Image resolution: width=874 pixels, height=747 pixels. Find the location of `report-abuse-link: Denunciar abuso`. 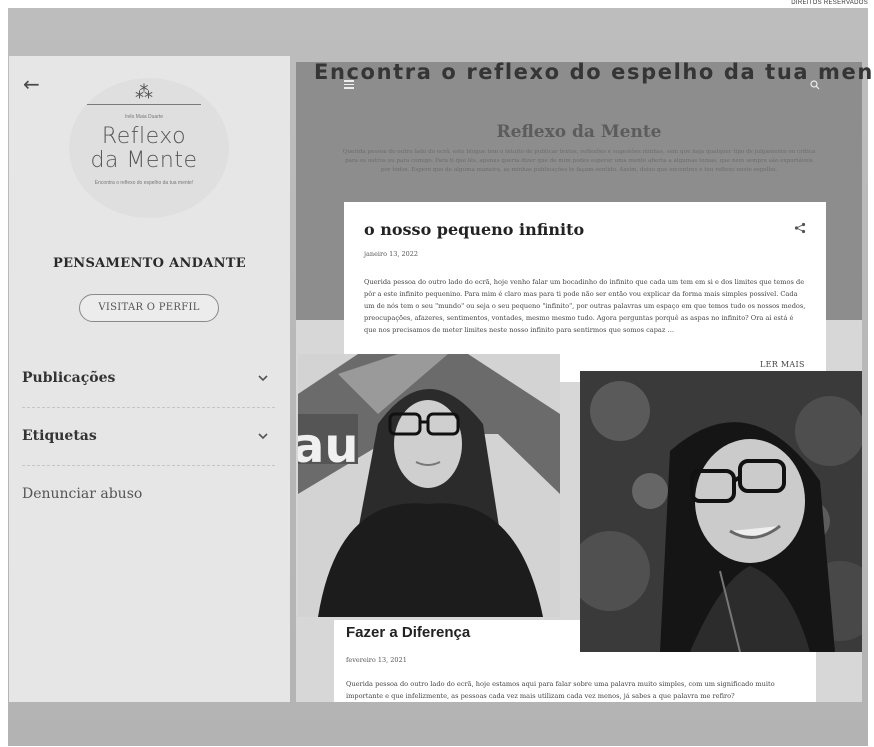

report-abuse-link: Denunciar abuso is located at coordinates (82, 494).